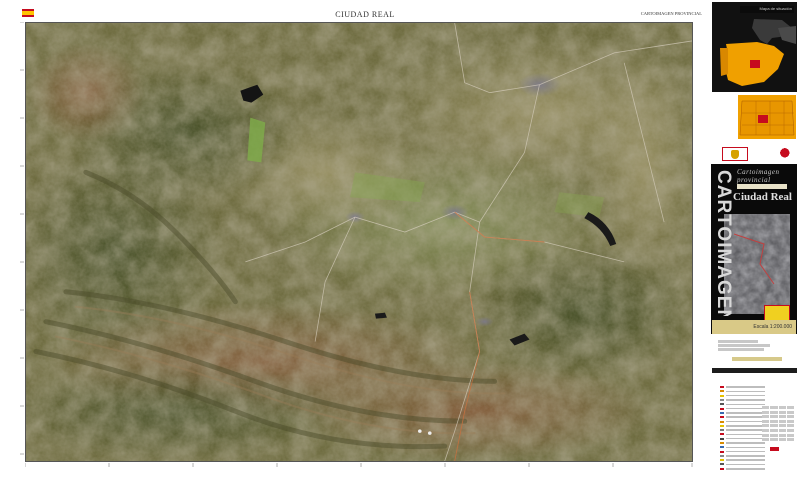 The image size is (800, 488). I want to click on cover-vertical-text: CARTOIMAGEN, so click(724, 243).